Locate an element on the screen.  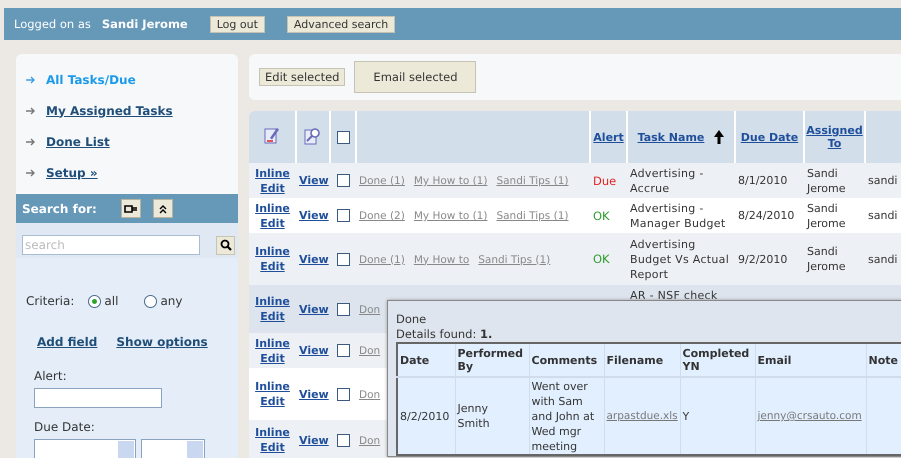
row-link: Done (2) is located at coordinates (382, 216).